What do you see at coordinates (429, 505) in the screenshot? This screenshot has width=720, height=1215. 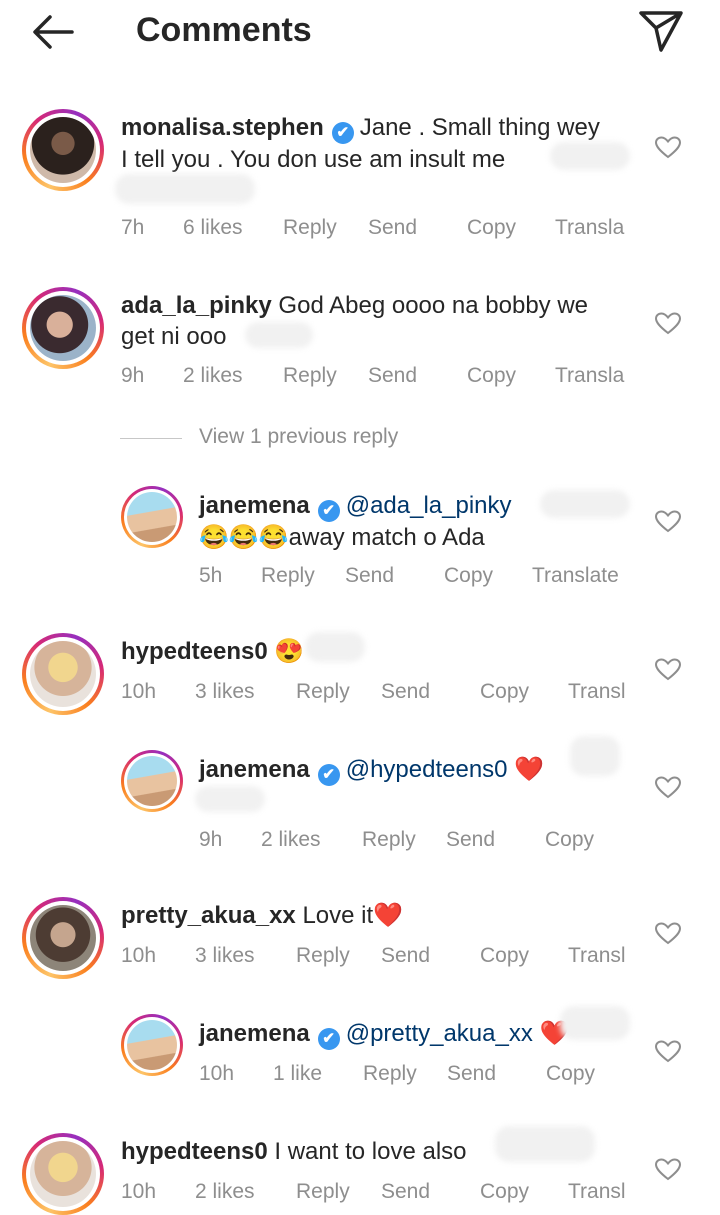 I see `mention-link: @ada_la_pinky` at bounding box center [429, 505].